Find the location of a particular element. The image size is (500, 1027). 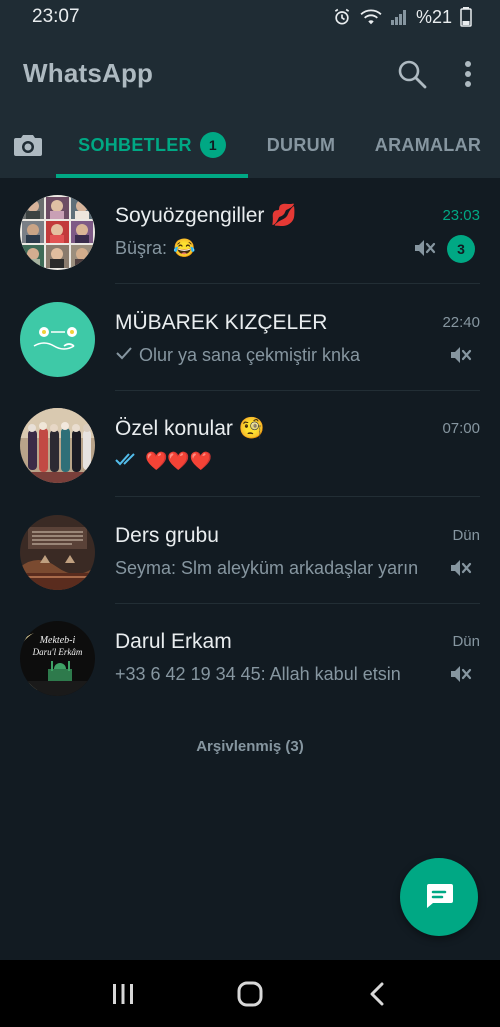

chat-name: Ders grubu is located at coordinates (167, 535).